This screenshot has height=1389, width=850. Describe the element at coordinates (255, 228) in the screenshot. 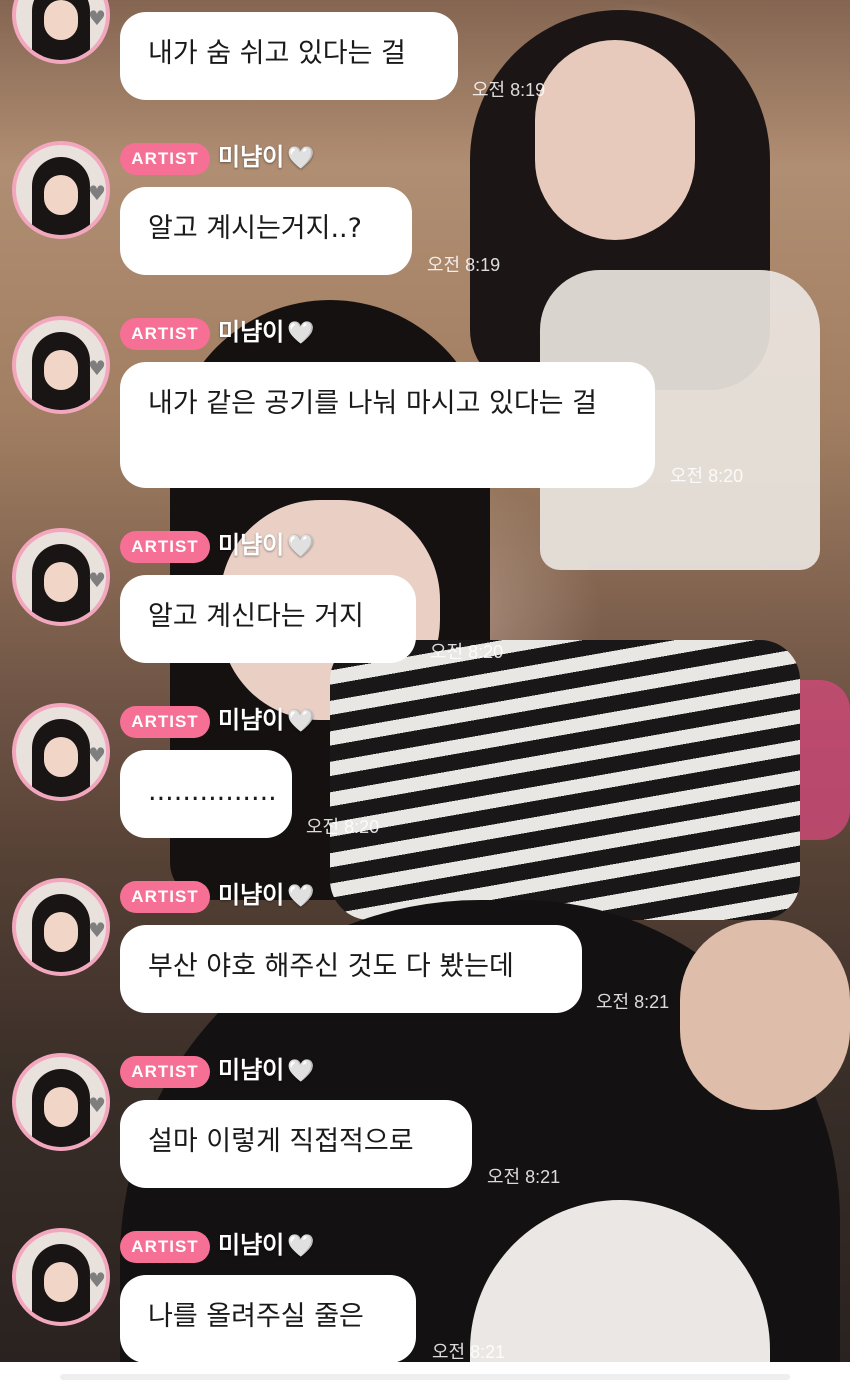

I see `message-text: 알고 계시는거지..?` at that location.